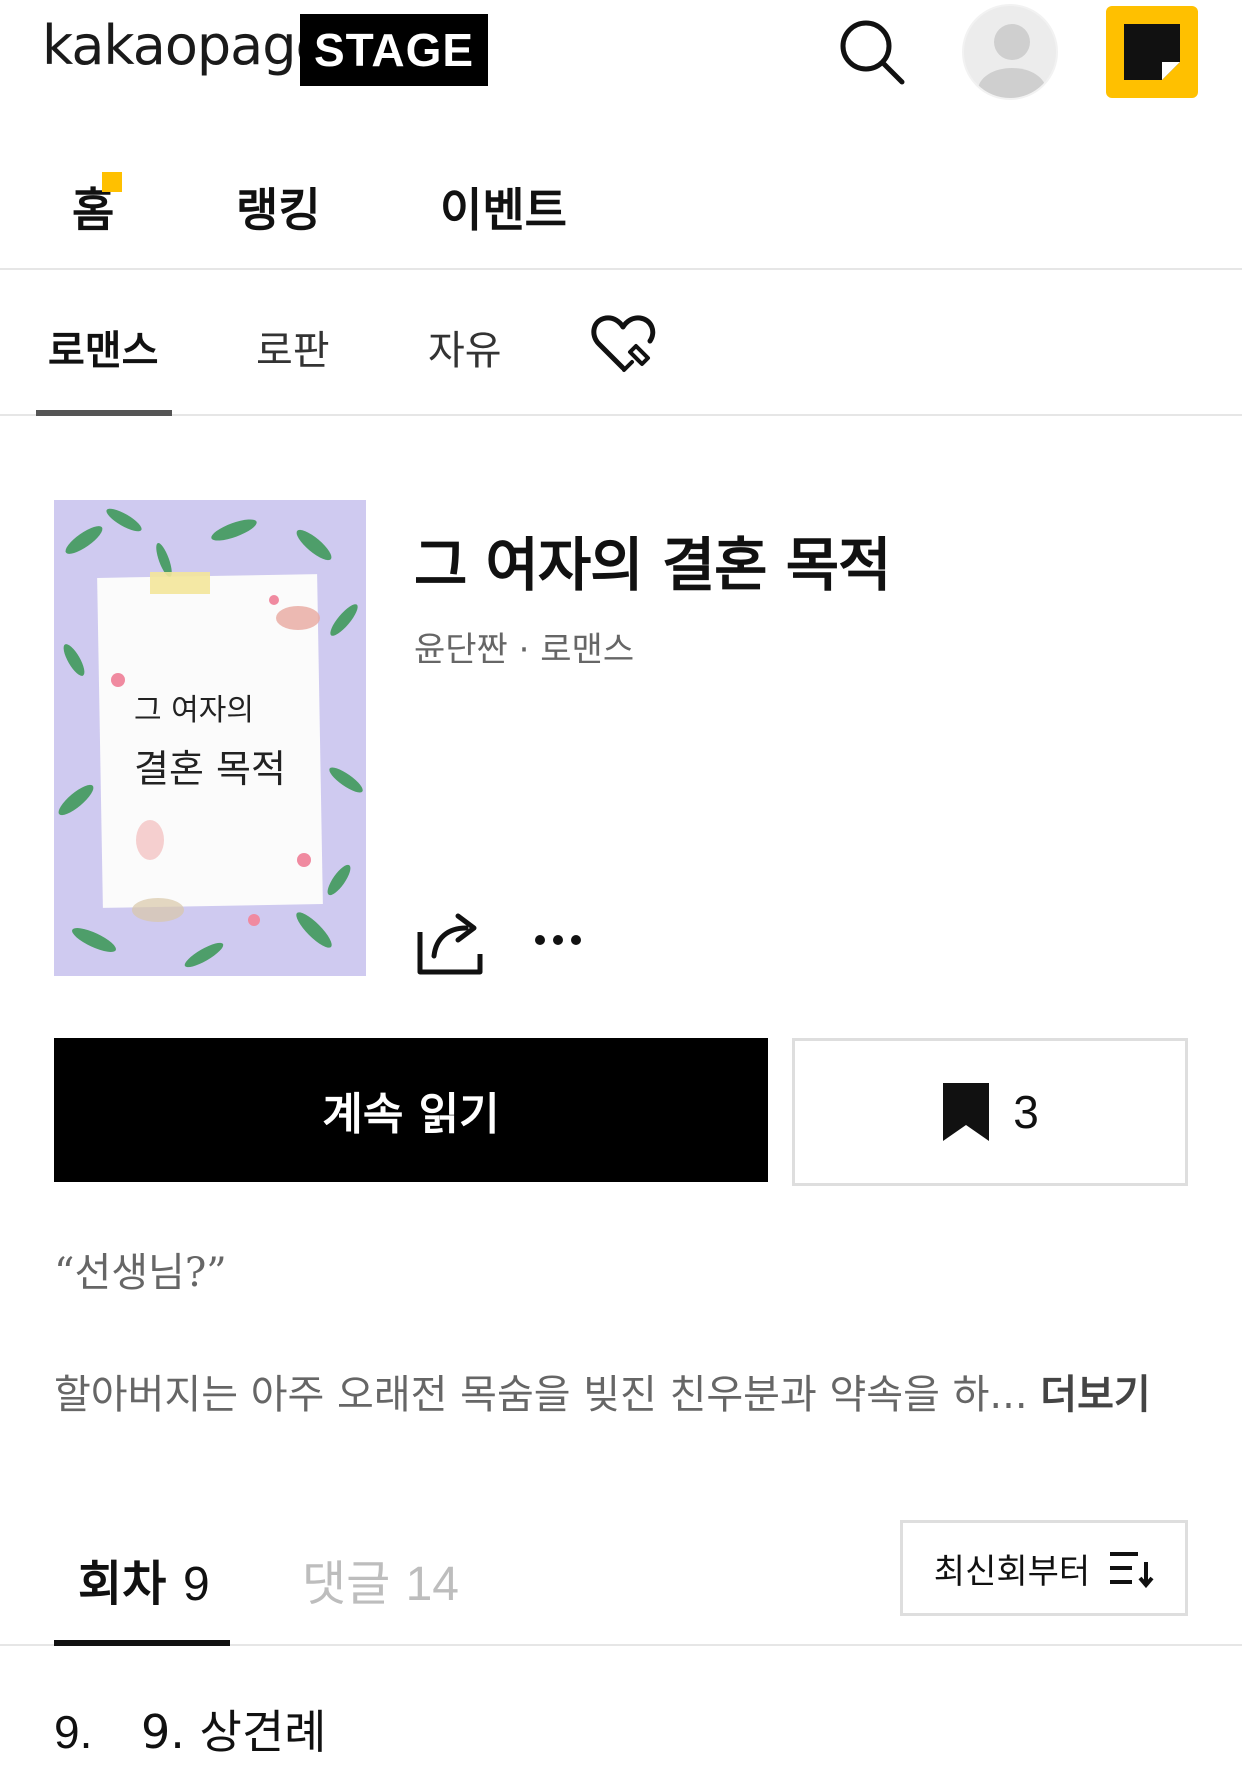 Image resolution: width=1242 pixels, height=1782 pixels. Describe the element at coordinates (1132, 1570) in the screenshot. I see `sort-icon` at that location.